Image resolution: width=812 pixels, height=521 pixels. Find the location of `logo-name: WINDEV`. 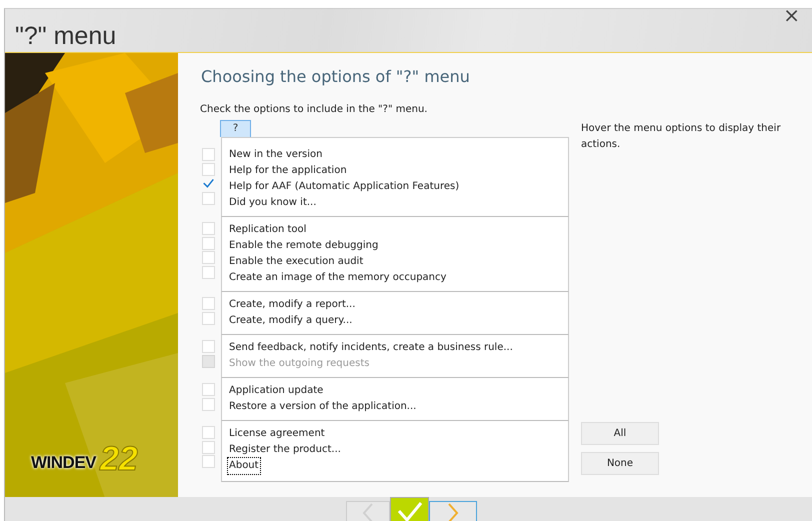

logo-name: WINDEV is located at coordinates (63, 463).